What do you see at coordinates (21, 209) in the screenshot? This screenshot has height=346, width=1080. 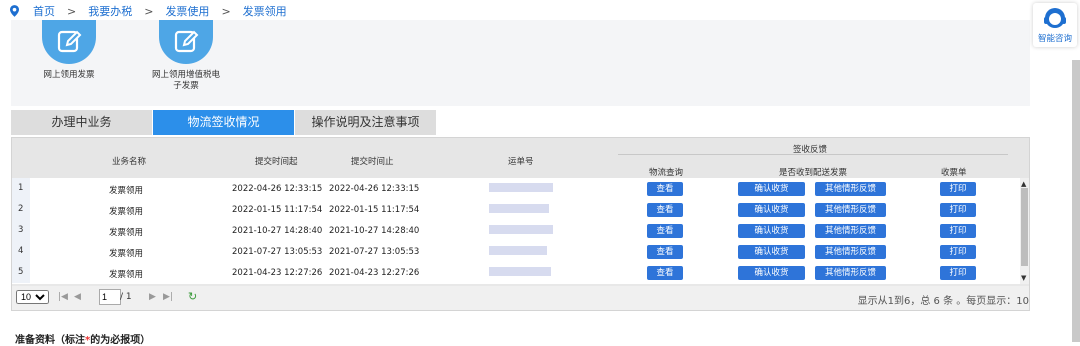 I see `row-number: 2` at bounding box center [21, 209].